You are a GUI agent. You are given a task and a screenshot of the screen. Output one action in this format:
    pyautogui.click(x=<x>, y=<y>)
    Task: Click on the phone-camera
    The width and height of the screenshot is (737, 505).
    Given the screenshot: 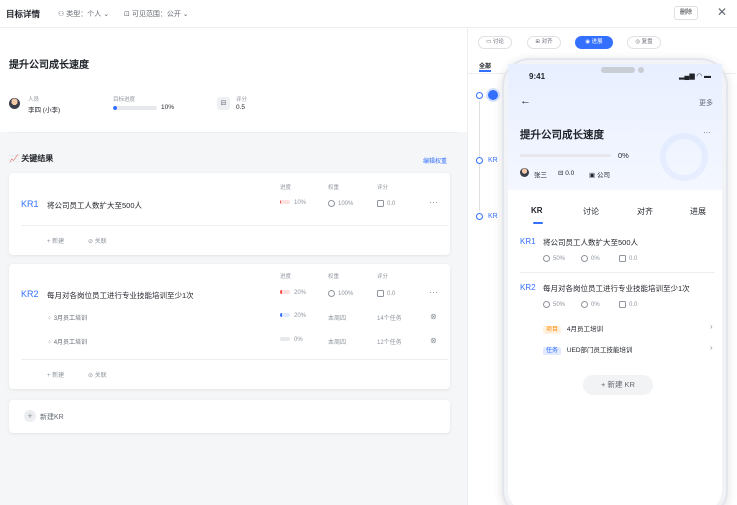 What is the action you would take?
    pyautogui.click(x=641, y=70)
    